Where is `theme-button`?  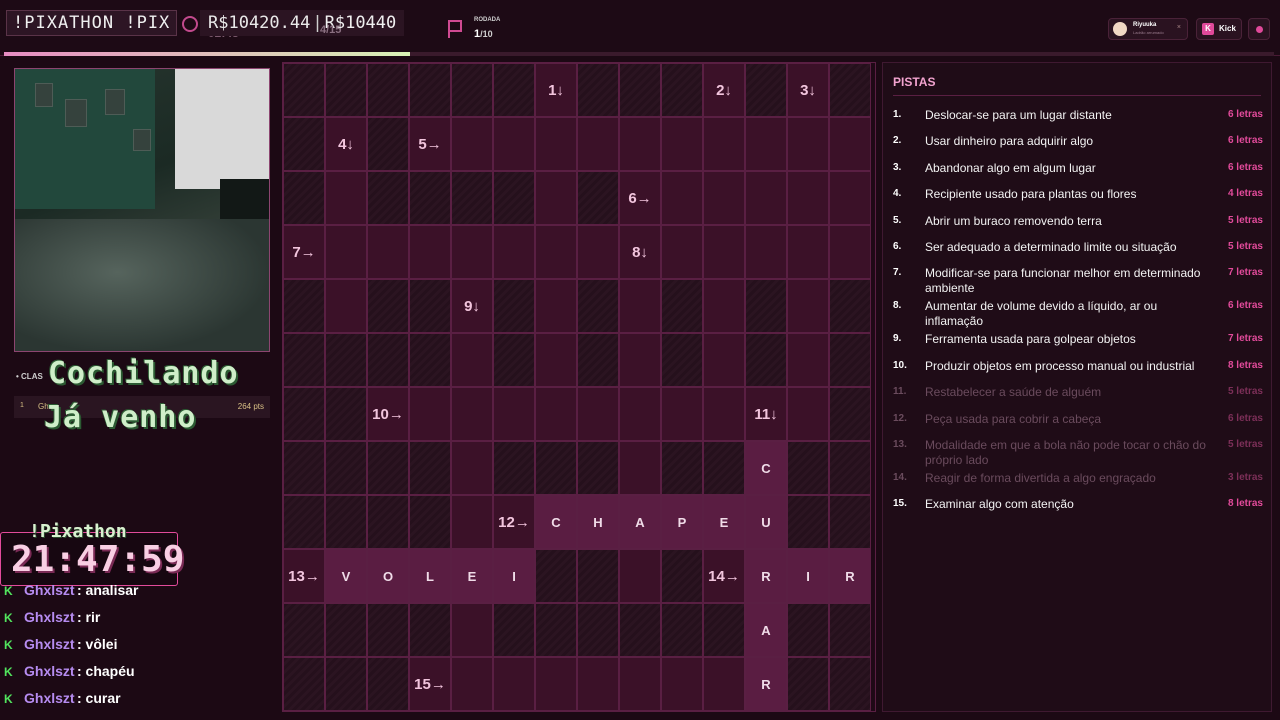 theme-button is located at coordinates (1259, 29).